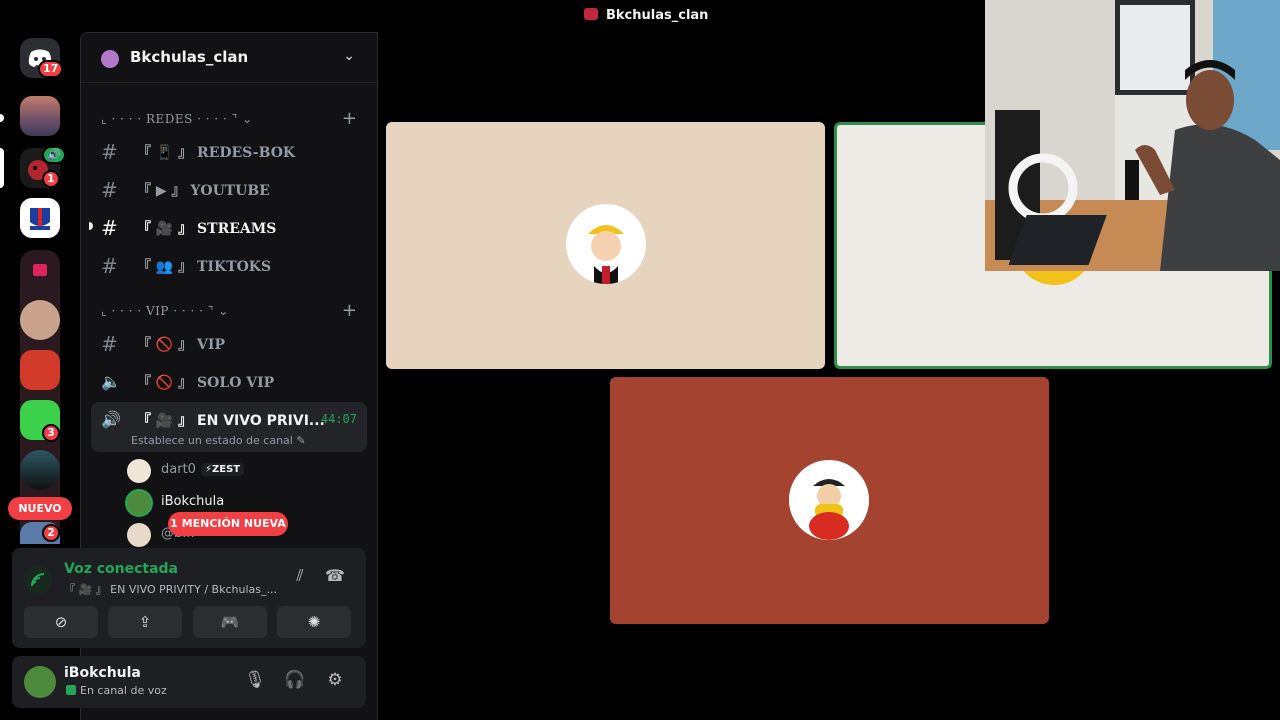  I want to click on channel-tiktoks: # 『 👥 』 TIKTOKS, so click(229, 265).